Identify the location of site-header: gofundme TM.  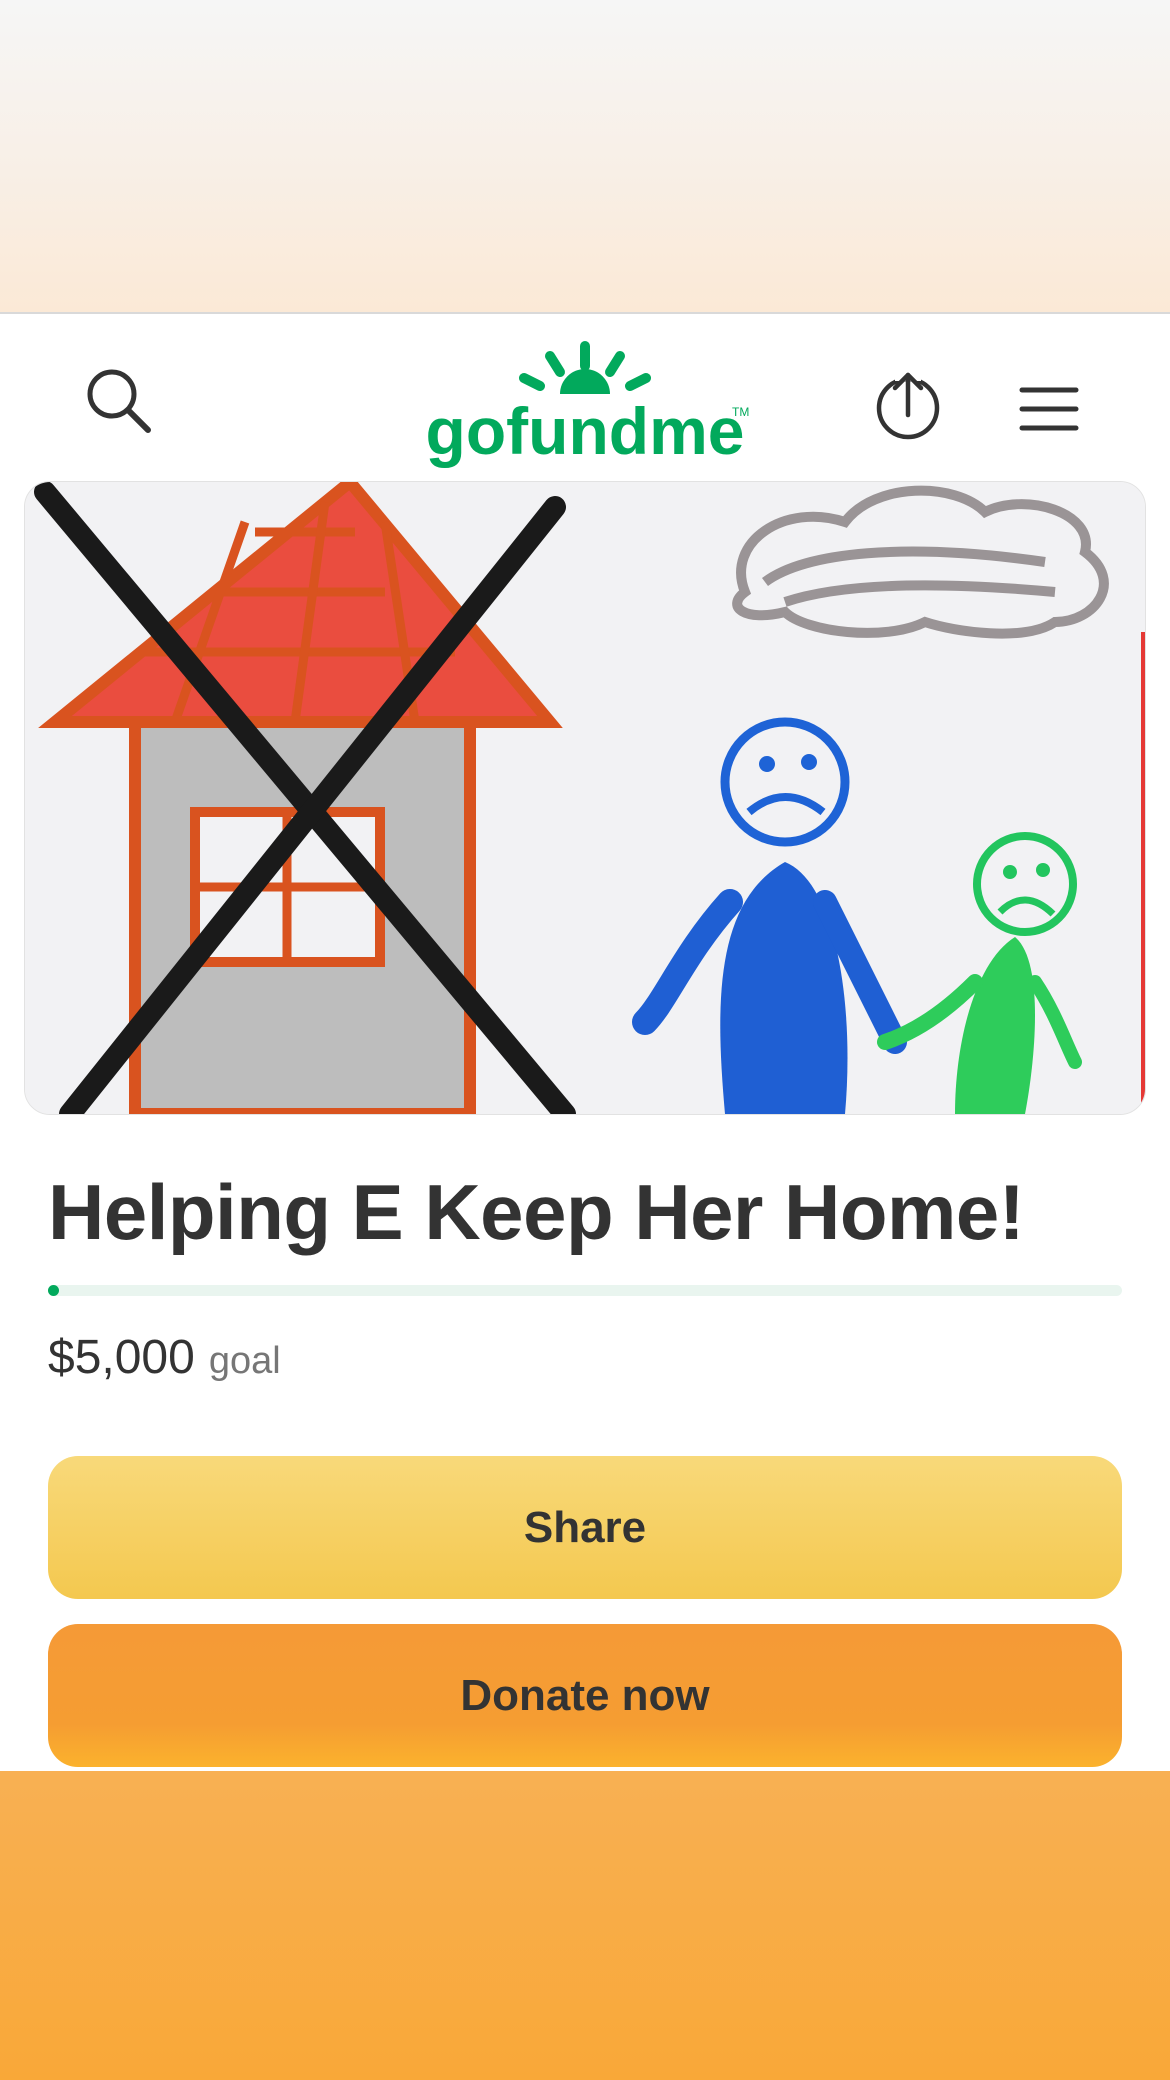
(585, 397).